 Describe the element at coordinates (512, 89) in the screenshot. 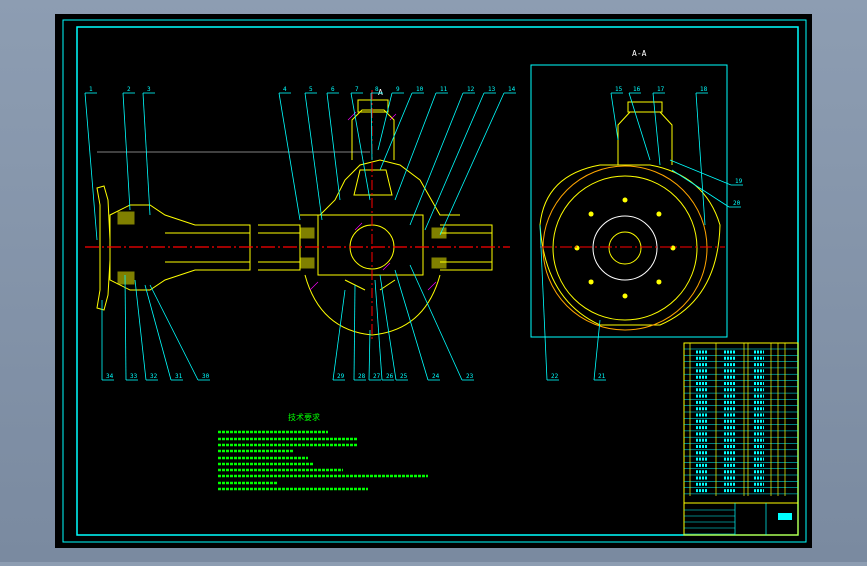

I see `balloon-number: 14` at that location.